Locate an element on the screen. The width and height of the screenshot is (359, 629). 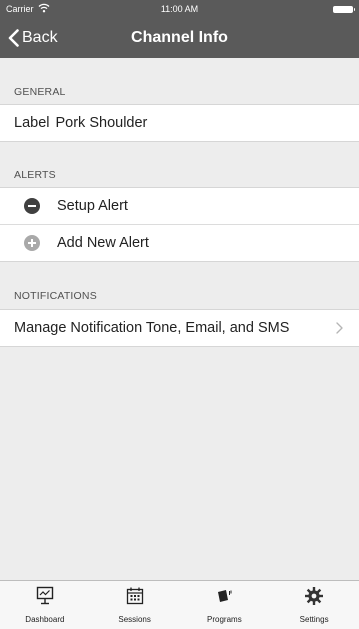
chevron-right-icon is located at coordinates (339, 328).